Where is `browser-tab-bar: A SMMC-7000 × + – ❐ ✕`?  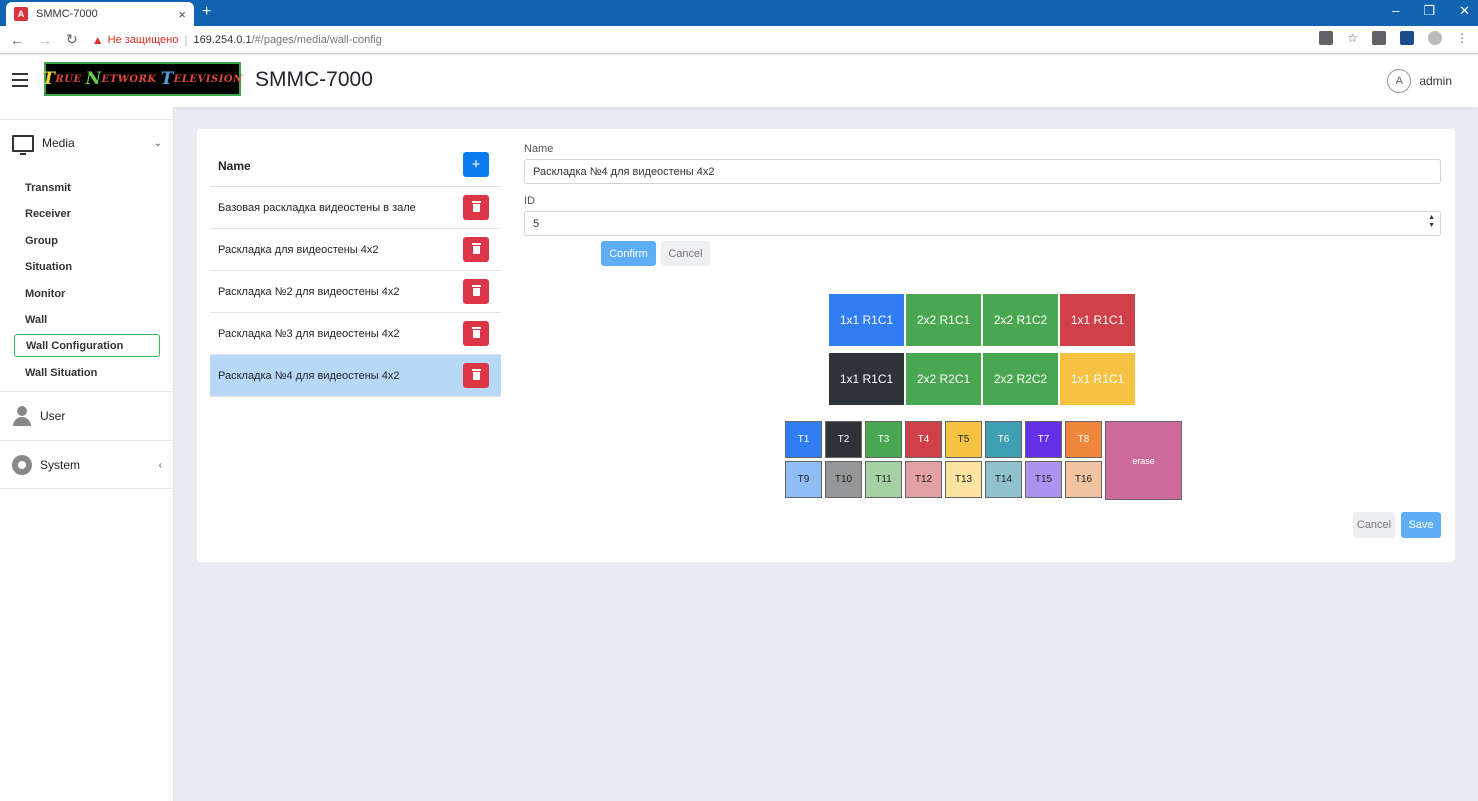 browser-tab-bar: A SMMC-7000 × + – ❐ ✕ is located at coordinates (739, 13).